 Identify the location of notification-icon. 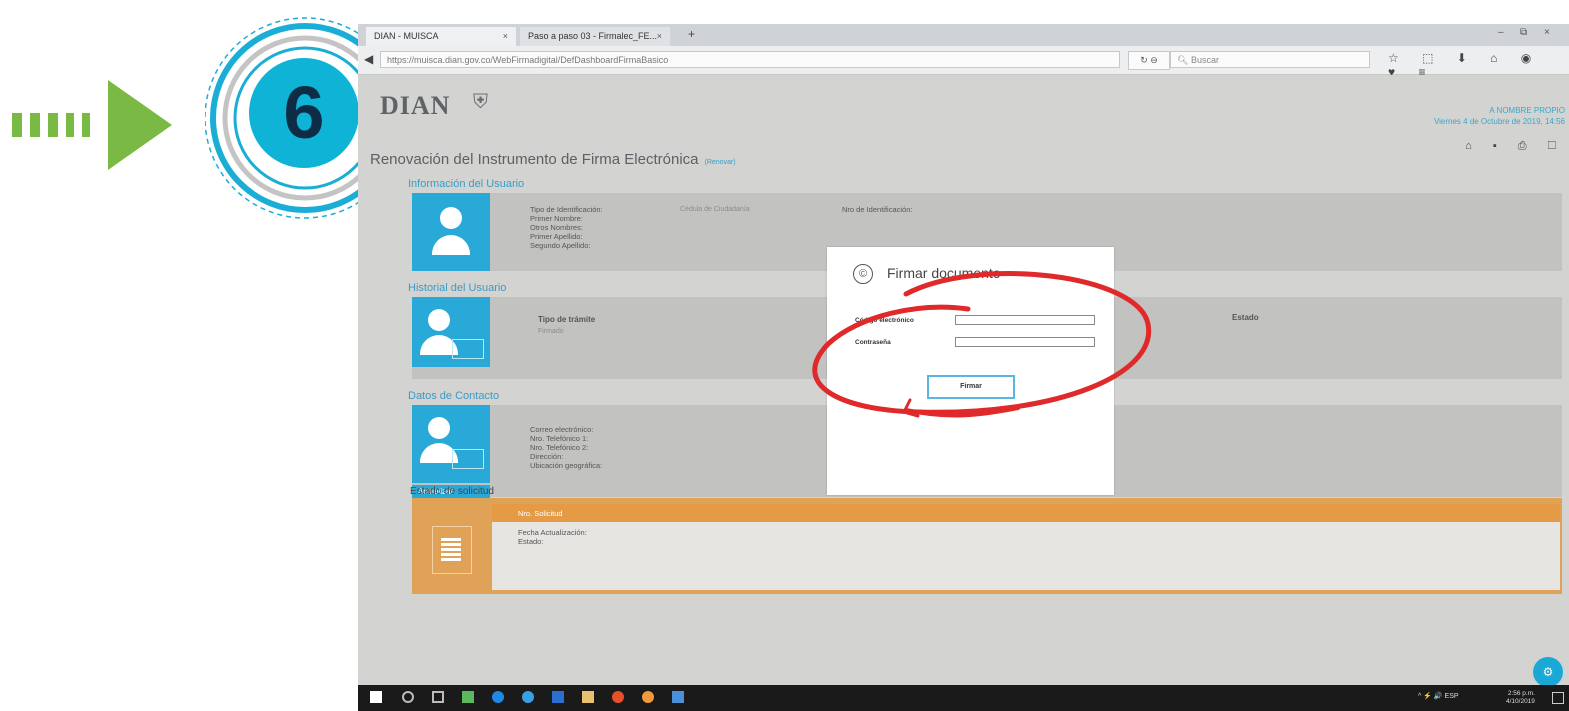
(1558, 698).